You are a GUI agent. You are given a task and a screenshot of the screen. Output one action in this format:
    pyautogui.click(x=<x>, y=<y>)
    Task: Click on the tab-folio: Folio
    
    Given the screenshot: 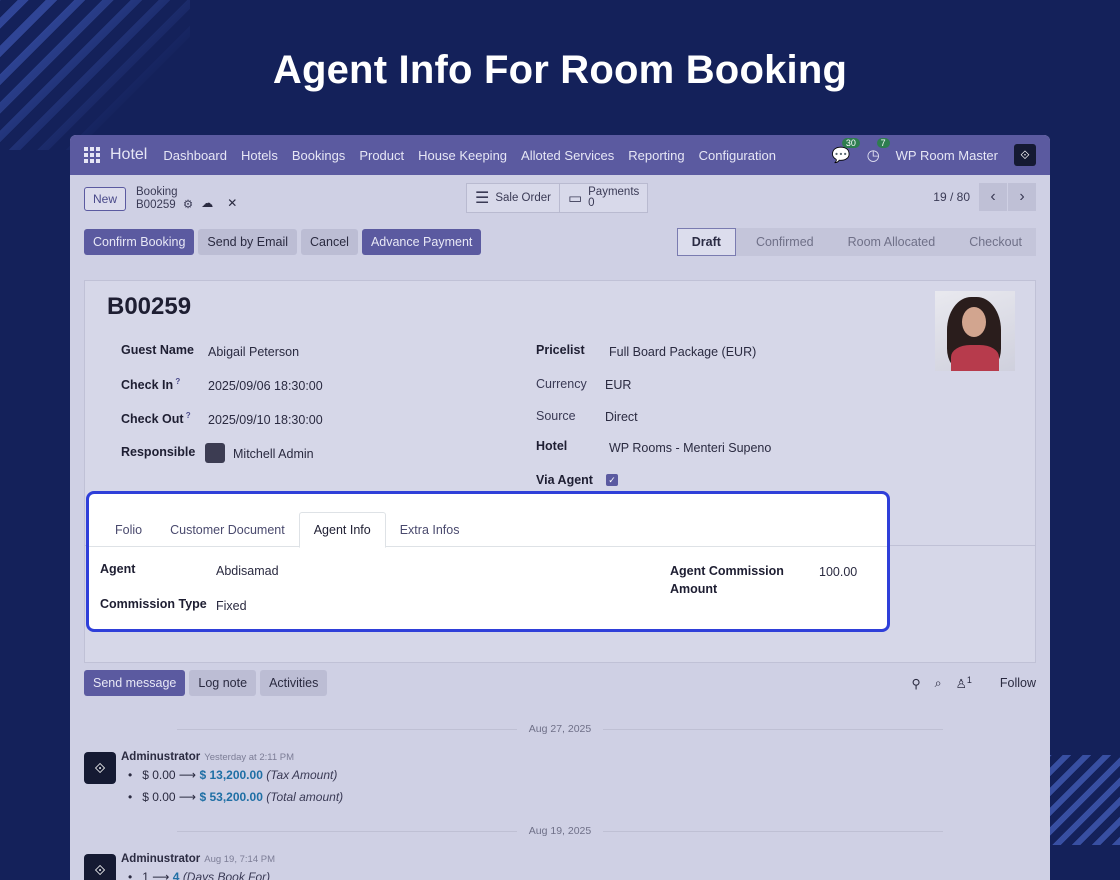 What is the action you would take?
    pyautogui.click(x=128, y=529)
    